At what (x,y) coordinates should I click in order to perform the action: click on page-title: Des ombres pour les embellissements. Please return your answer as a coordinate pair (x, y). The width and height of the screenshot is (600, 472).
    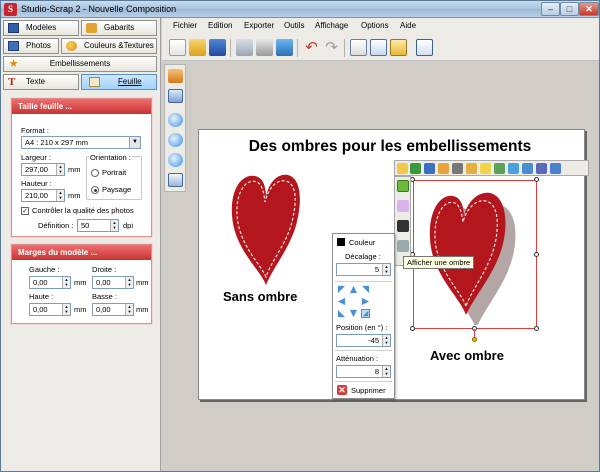
    Looking at the image, I should click on (390, 147).